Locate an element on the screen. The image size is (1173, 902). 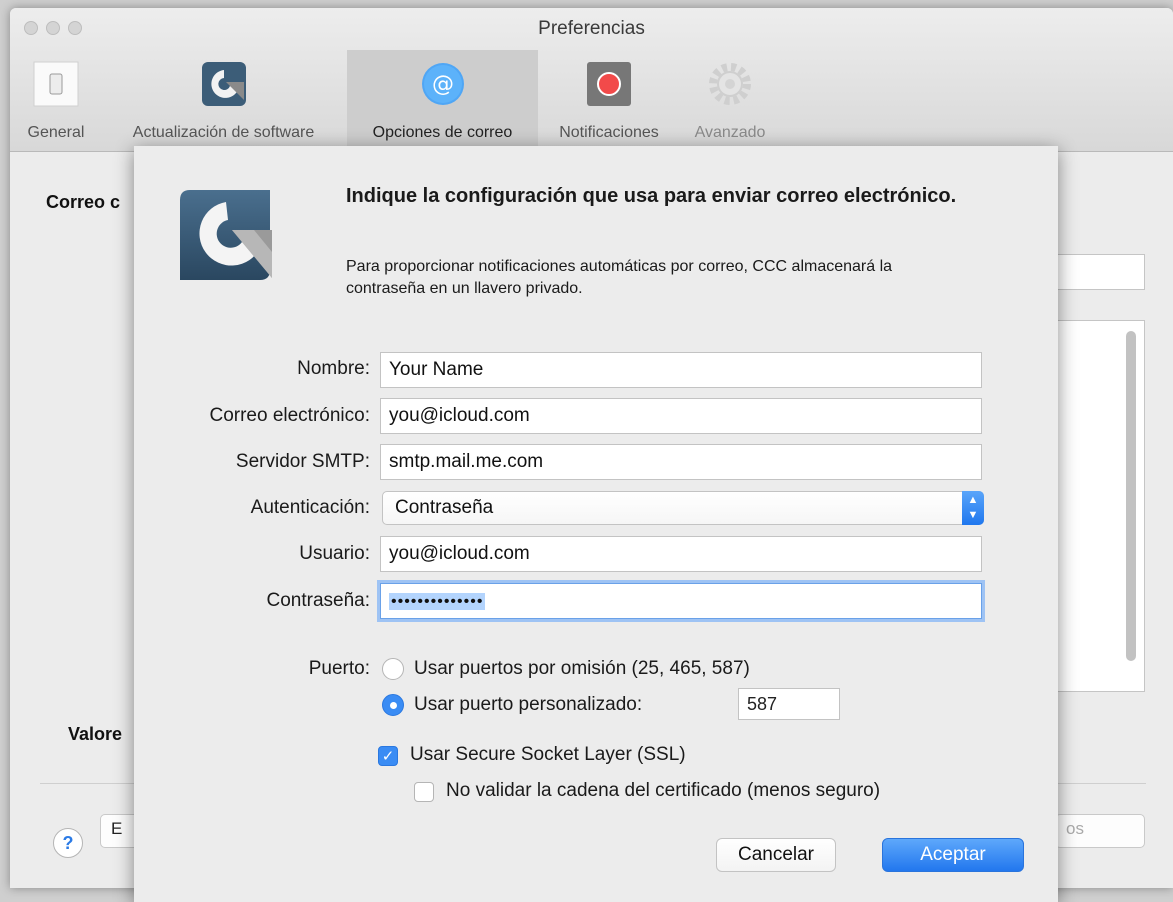
email-label: Correo electrónico: is located at coordinates (289, 415).